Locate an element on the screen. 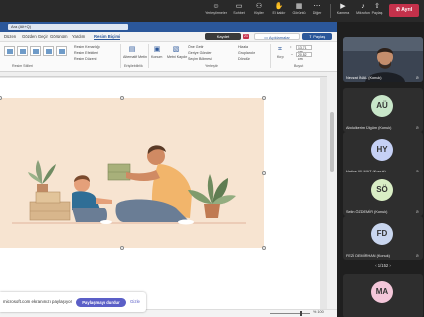 The width and height of the screenshot is (424, 317). share-button: ⇧ Paylaş is located at coordinates (377, 11).